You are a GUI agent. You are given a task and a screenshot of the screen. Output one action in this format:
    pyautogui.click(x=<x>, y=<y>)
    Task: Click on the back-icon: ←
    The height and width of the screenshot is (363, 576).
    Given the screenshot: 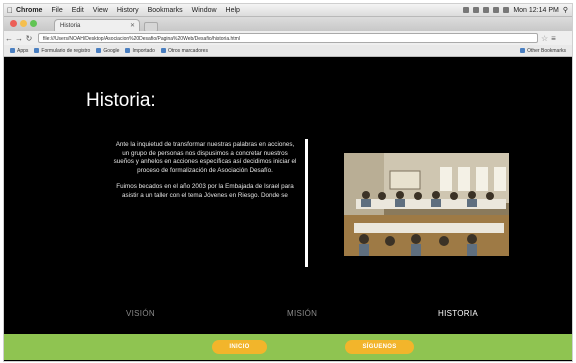 What is the action you would take?
    pyautogui.click(x=9, y=38)
    